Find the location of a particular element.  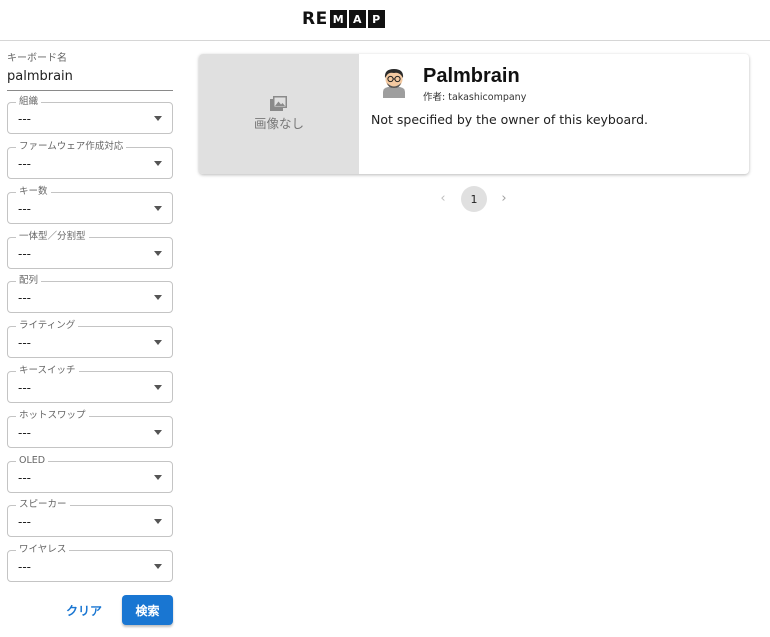

filter-speaker-select: スピーカー --- is located at coordinates (90, 518).